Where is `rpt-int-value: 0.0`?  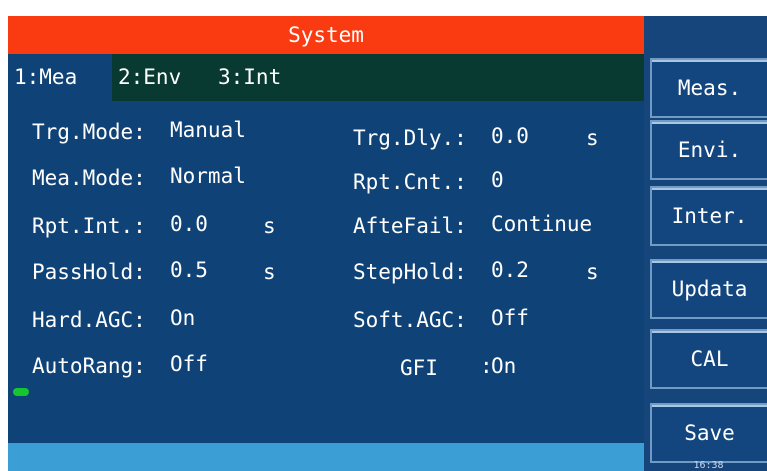 rpt-int-value: 0.0 is located at coordinates (189, 224).